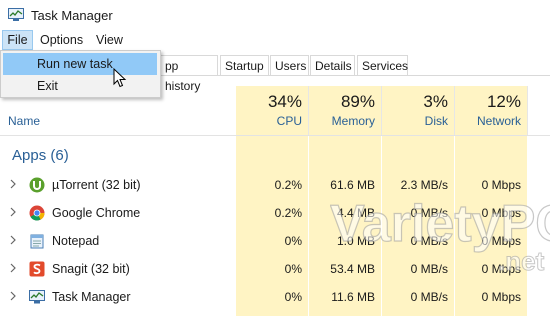 This screenshot has height=316, width=550. What do you see at coordinates (91, 269) in the screenshot?
I see `process-name: Snagit (32 bit)` at bounding box center [91, 269].